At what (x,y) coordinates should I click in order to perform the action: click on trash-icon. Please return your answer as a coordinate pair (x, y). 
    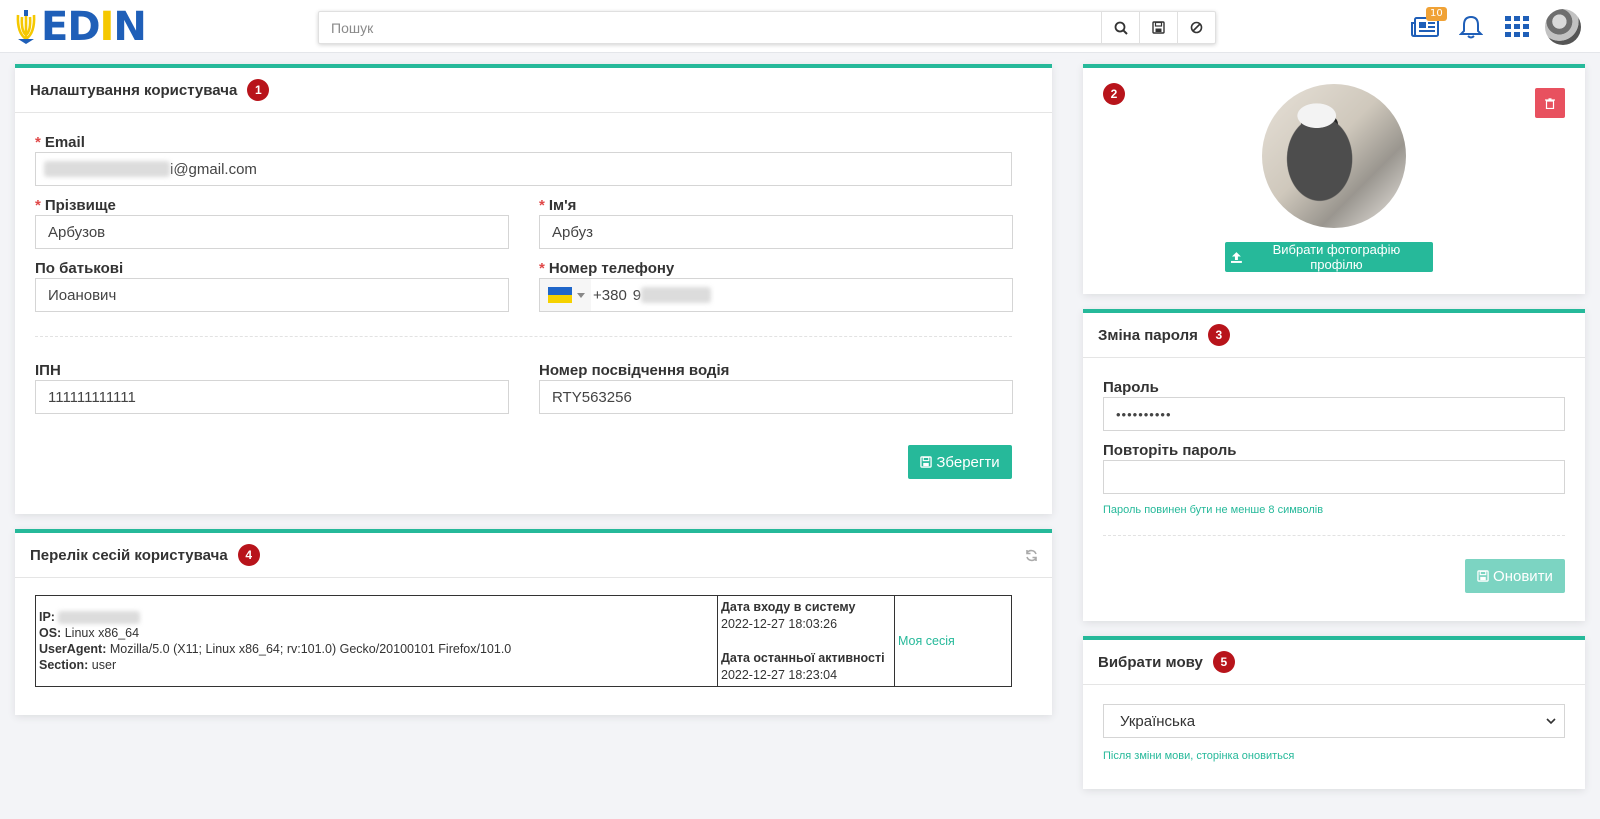
    Looking at the image, I should click on (1550, 103).